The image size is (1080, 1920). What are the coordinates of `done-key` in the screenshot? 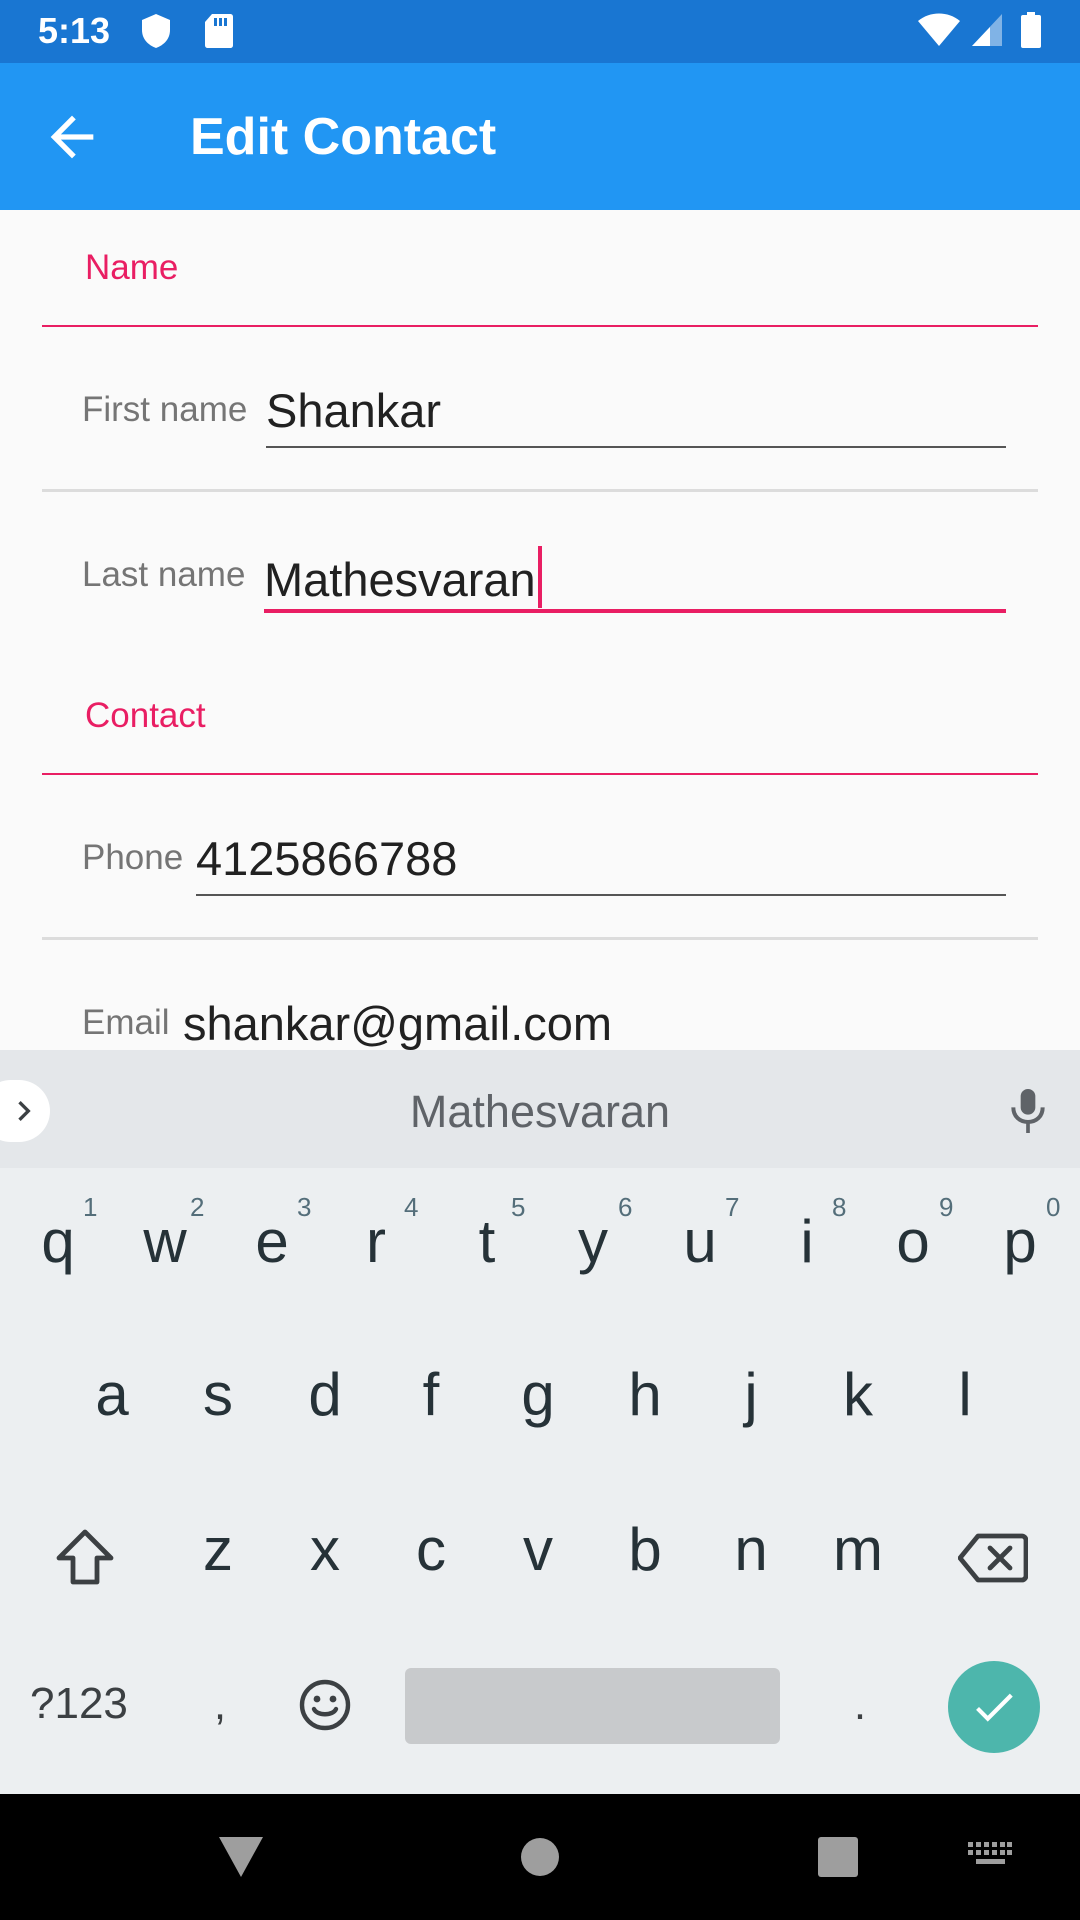 It's located at (994, 1707).